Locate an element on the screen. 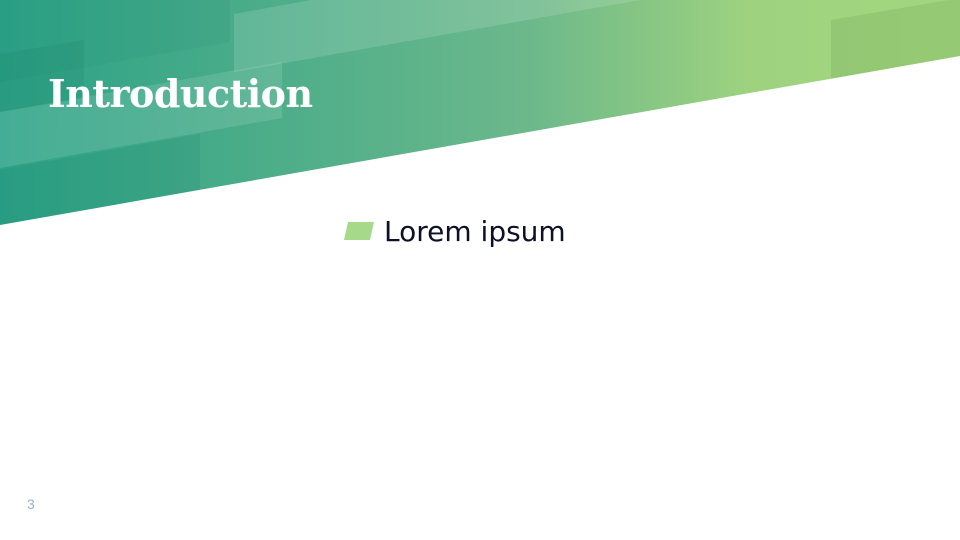  bullet-item: Lorem ipsum is located at coordinates (455, 231).